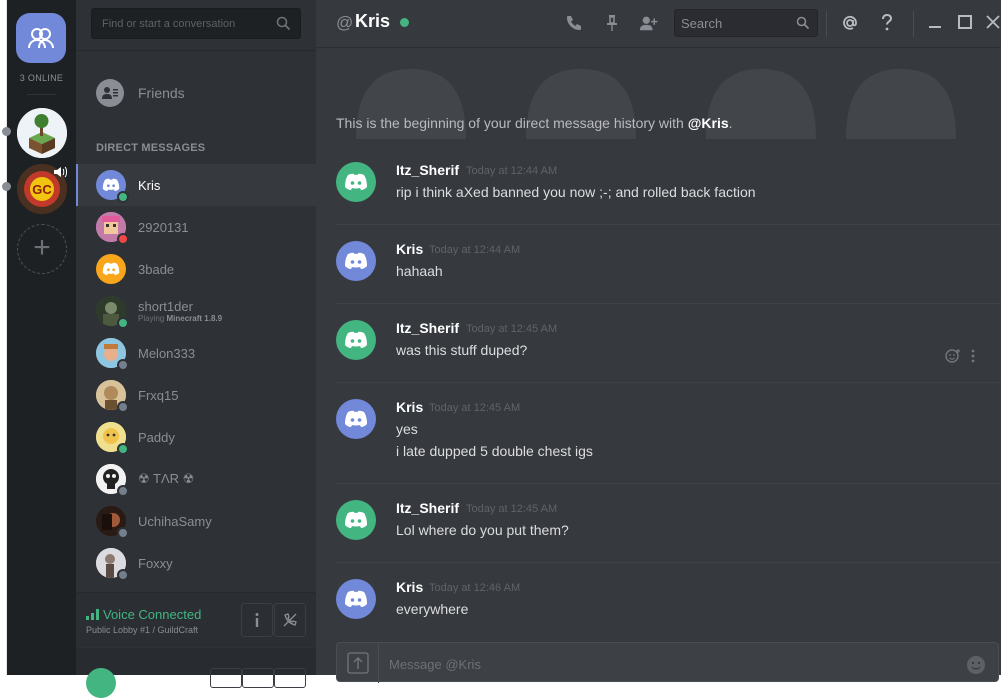  What do you see at coordinates (290, 678) in the screenshot?
I see `user-settings-button` at bounding box center [290, 678].